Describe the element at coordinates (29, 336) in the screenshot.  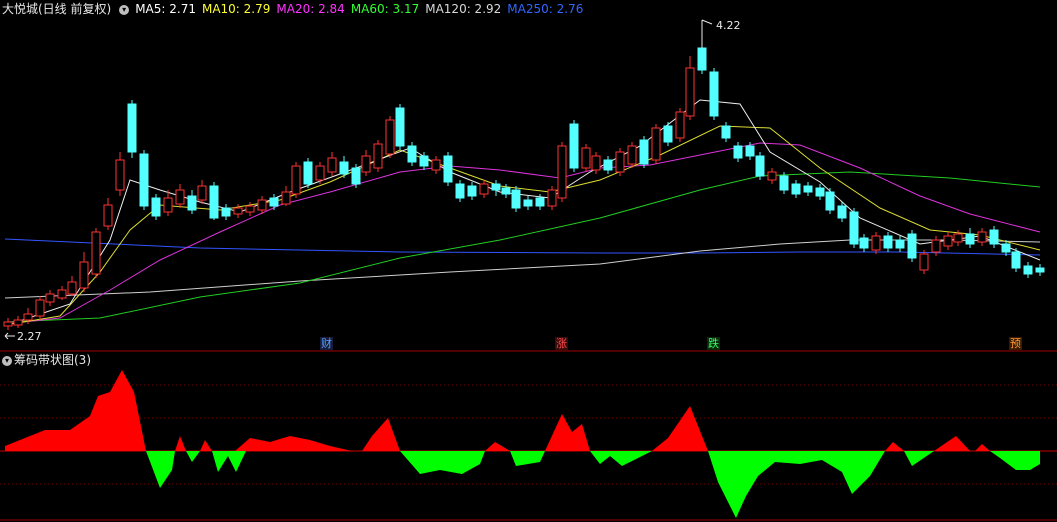
I see `min-price-label: 2.27` at that location.